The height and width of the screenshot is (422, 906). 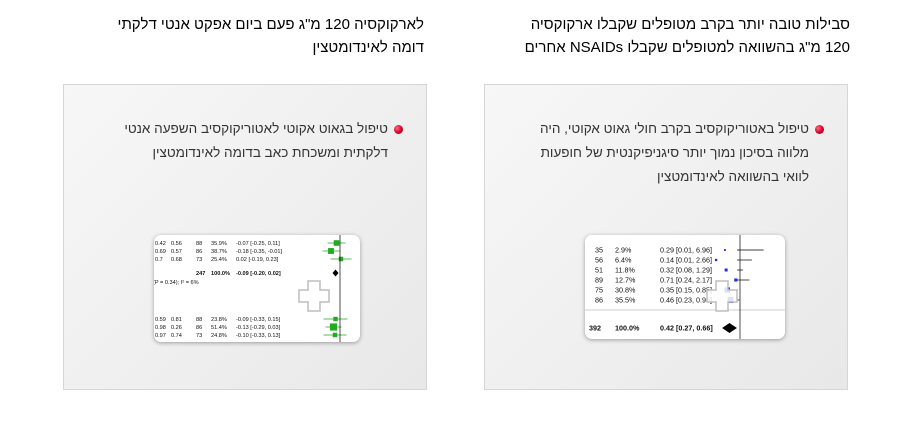 I want to click on right-bullet-icon, so click(x=819, y=129).